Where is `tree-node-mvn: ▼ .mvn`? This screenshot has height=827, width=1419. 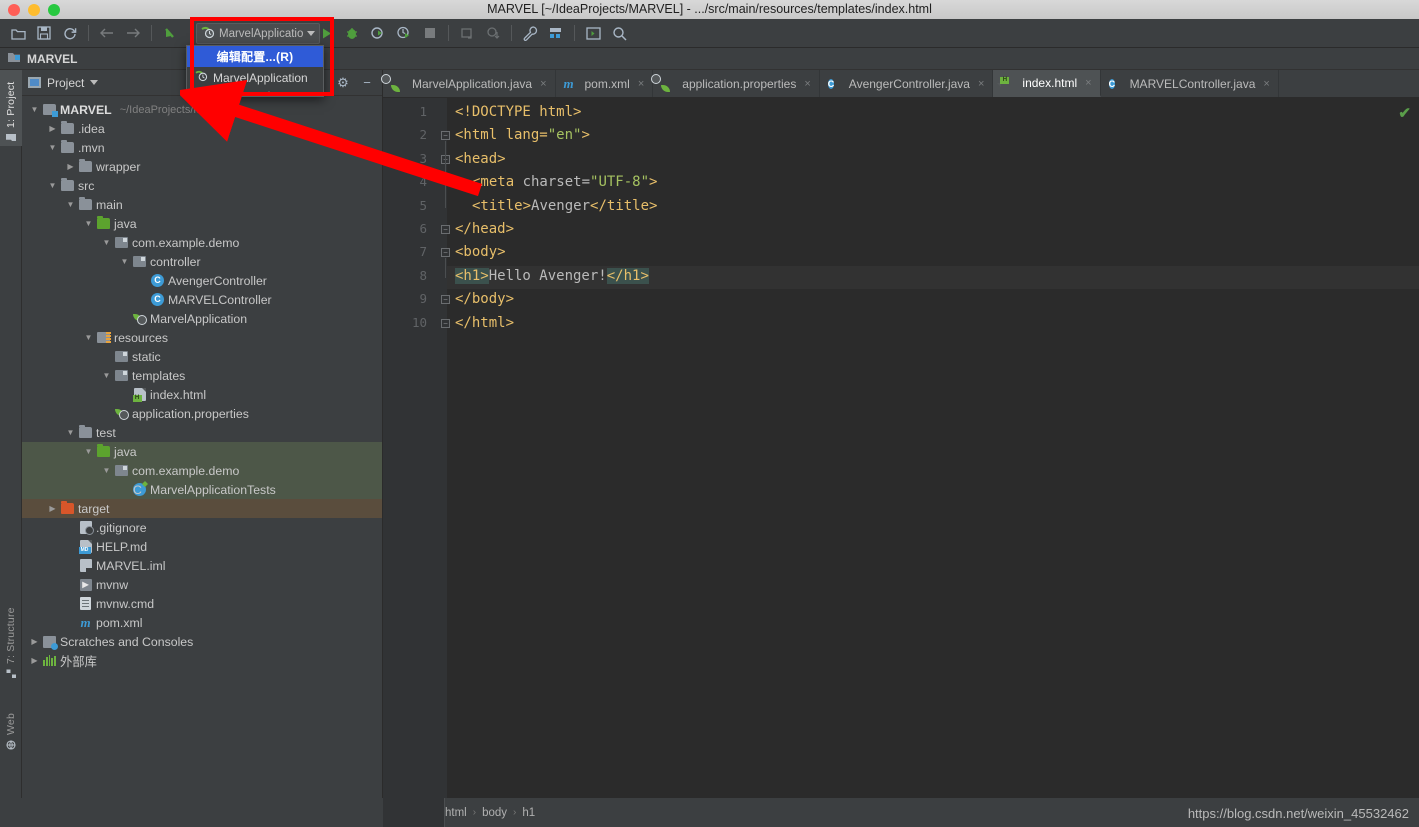 tree-node-mvn: ▼ .mvn is located at coordinates (202, 147).